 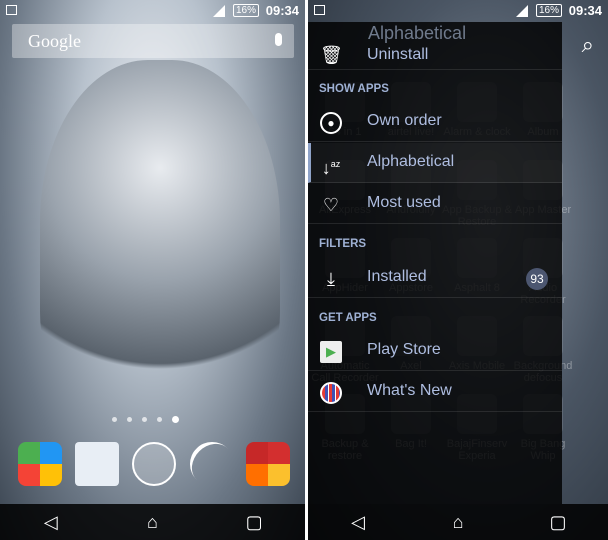 What do you see at coordinates (145, 419) in the screenshot?
I see `page-indicator` at bounding box center [145, 419].